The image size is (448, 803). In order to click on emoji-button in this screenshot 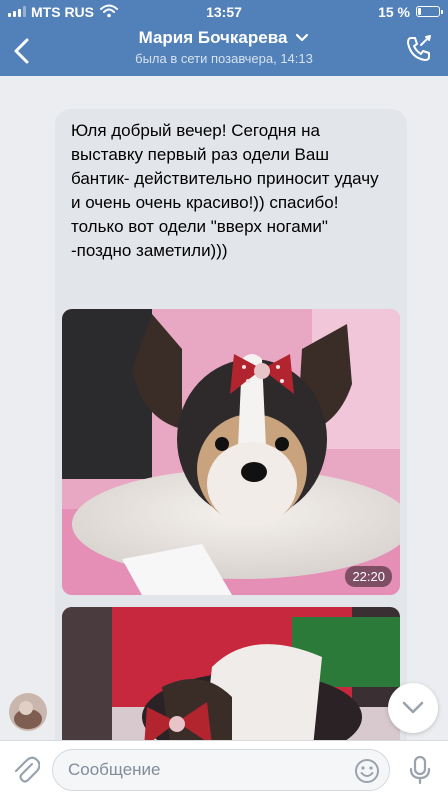, I will do `click(367, 771)`.